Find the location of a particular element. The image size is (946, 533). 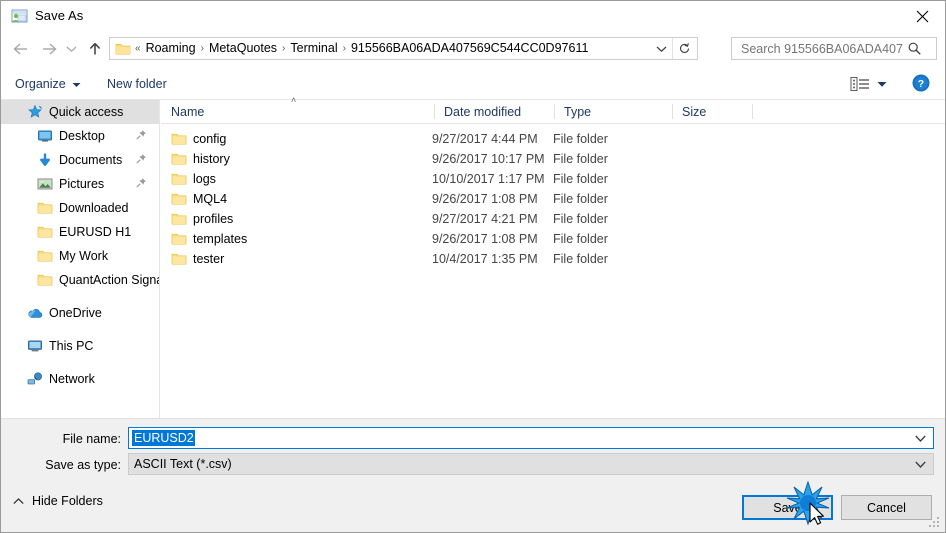

search-input is located at coordinates (822, 48).